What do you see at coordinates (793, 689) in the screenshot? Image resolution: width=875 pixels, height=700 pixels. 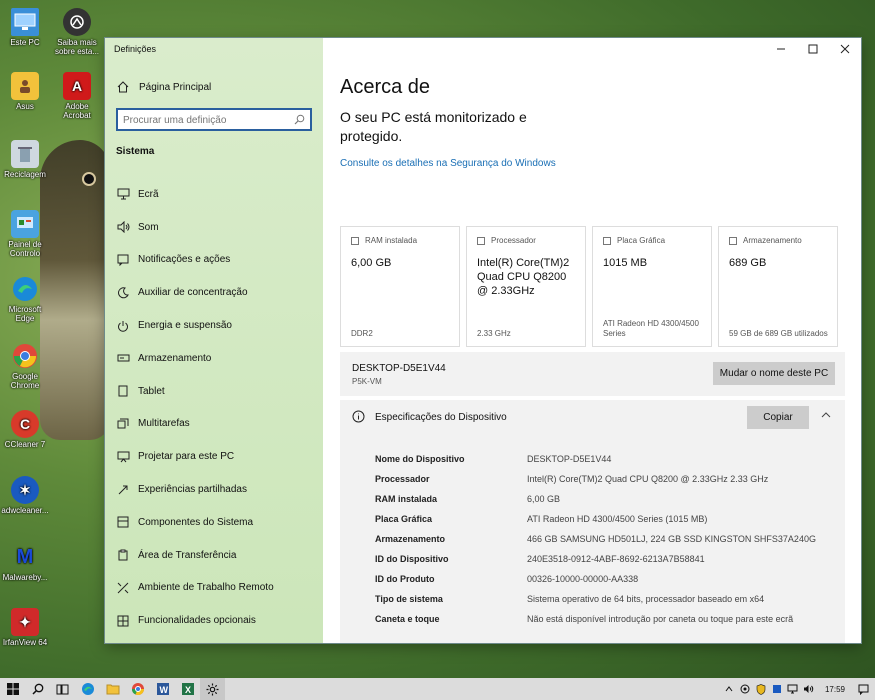 I see `tray-network` at bounding box center [793, 689].